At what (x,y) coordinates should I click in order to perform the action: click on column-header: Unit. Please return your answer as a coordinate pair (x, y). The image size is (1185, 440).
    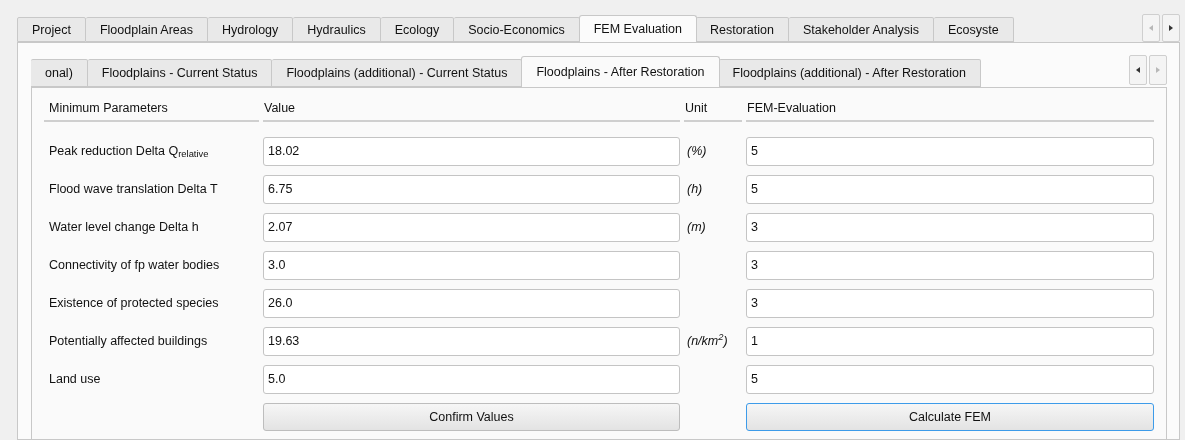
    Looking at the image, I should click on (713, 109).